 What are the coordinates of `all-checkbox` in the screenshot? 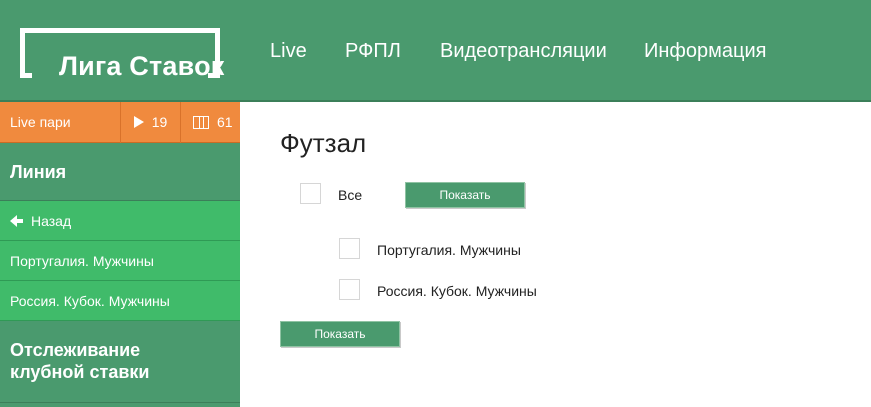 It's located at (310, 193).